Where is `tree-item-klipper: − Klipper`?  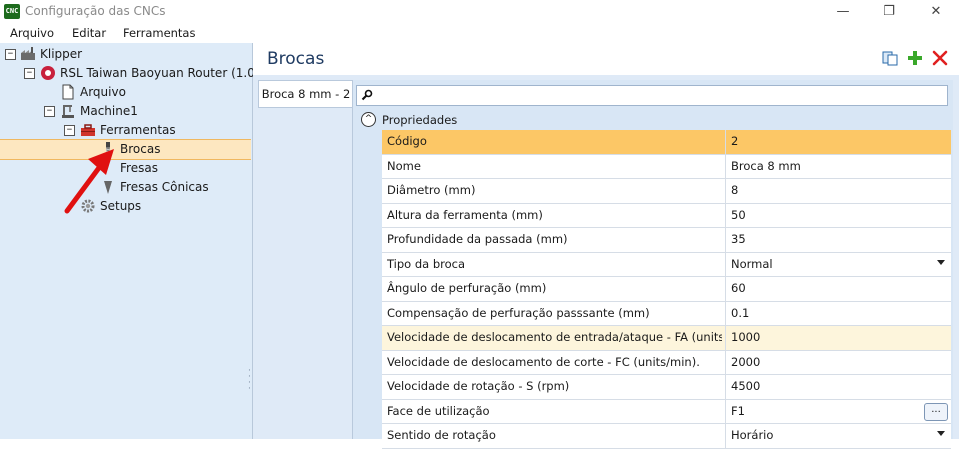 tree-item-klipper: − Klipper is located at coordinates (125, 54).